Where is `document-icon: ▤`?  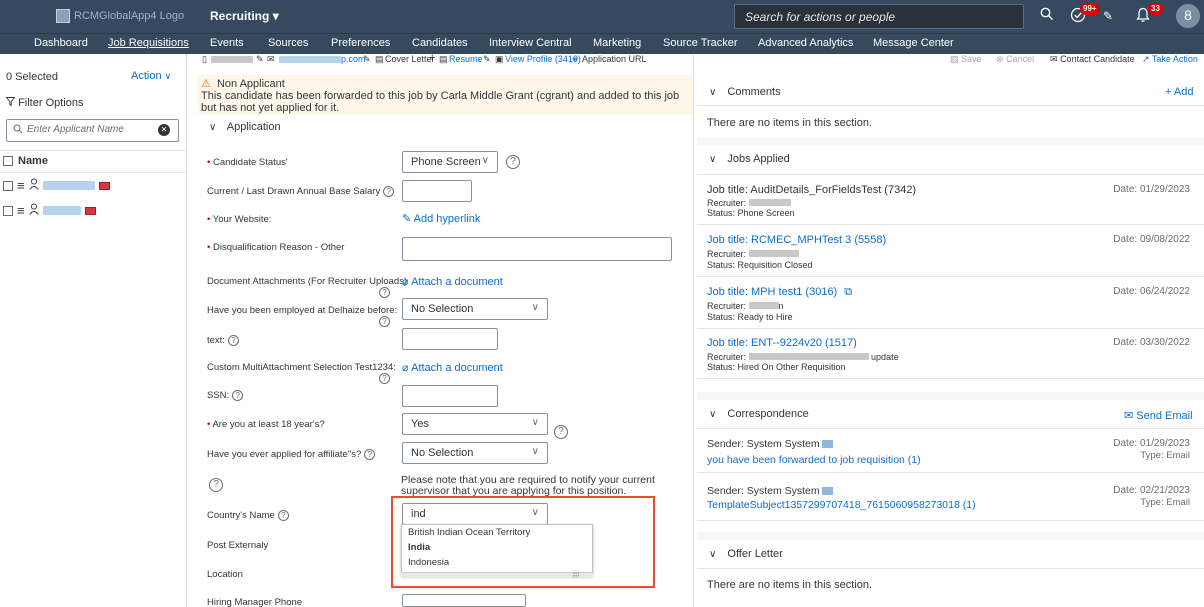
document-icon: ▤ is located at coordinates (379, 59).